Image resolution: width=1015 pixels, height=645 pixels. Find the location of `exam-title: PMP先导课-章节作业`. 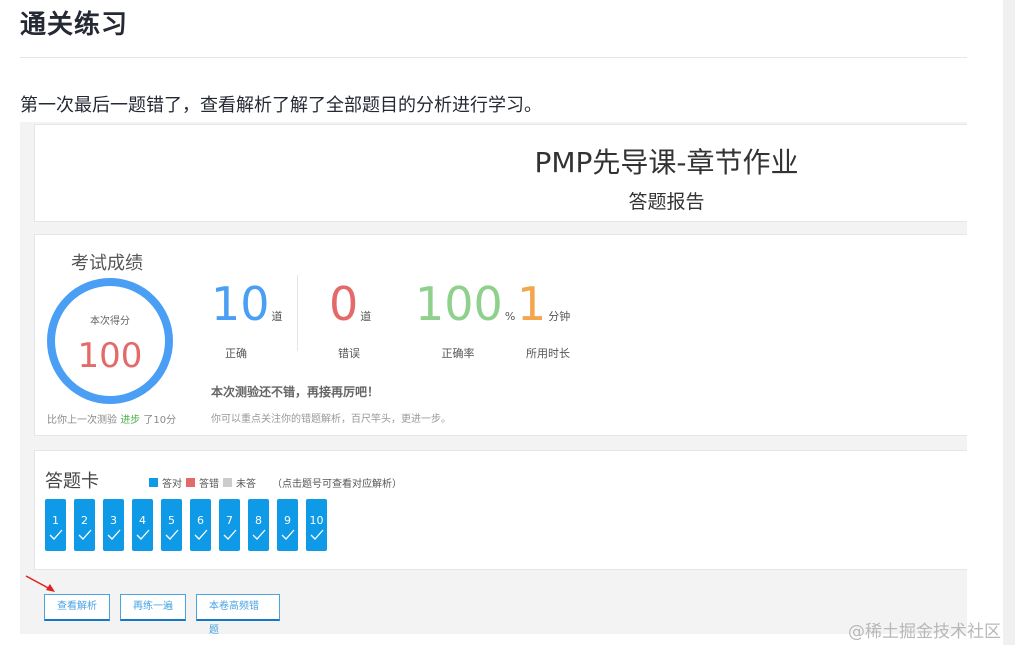

exam-title: PMP先导课-章节作业 is located at coordinates (666, 162).